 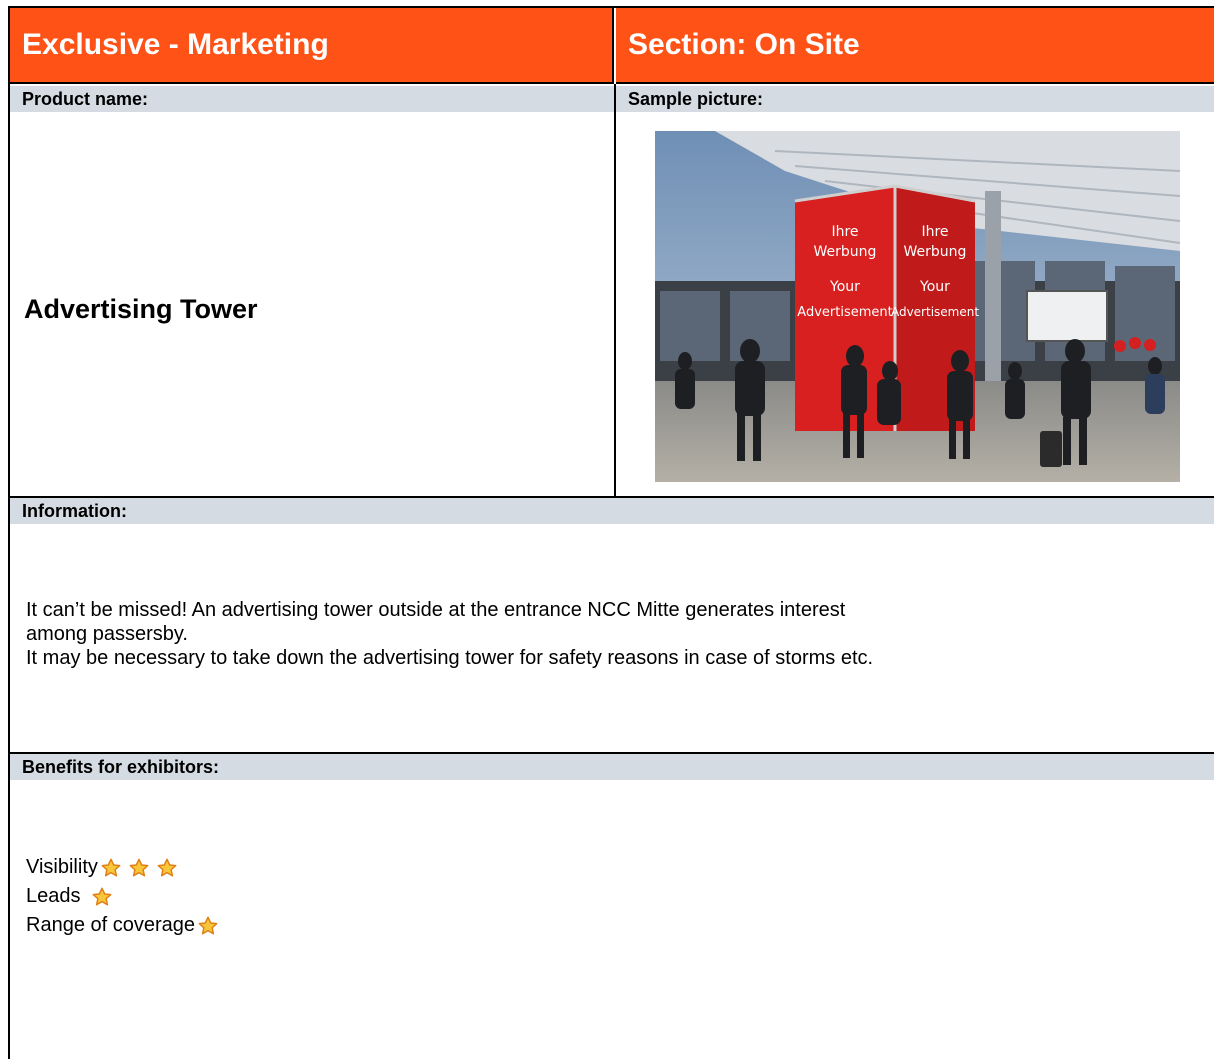 I want to click on product-name: Advertising Tower, so click(x=141, y=309).